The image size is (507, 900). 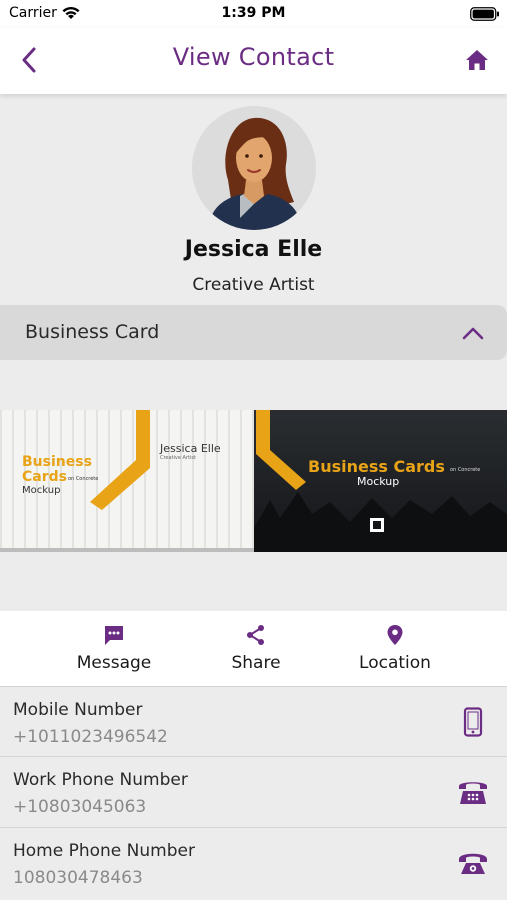 I want to click on card-front-role: Creative Artist, so click(x=178, y=458).